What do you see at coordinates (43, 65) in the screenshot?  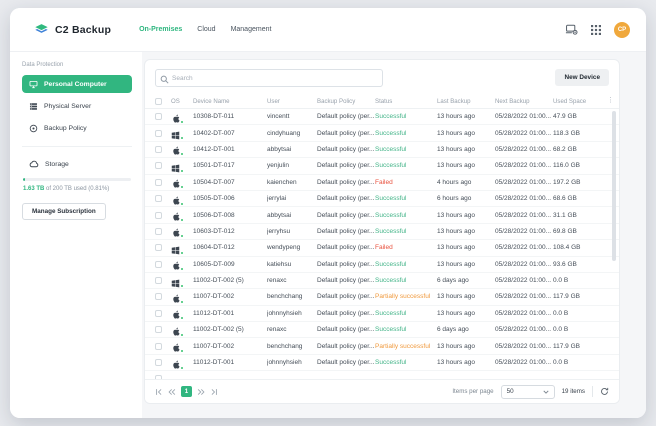 I see `section-label-data-protection: Data Protection` at bounding box center [43, 65].